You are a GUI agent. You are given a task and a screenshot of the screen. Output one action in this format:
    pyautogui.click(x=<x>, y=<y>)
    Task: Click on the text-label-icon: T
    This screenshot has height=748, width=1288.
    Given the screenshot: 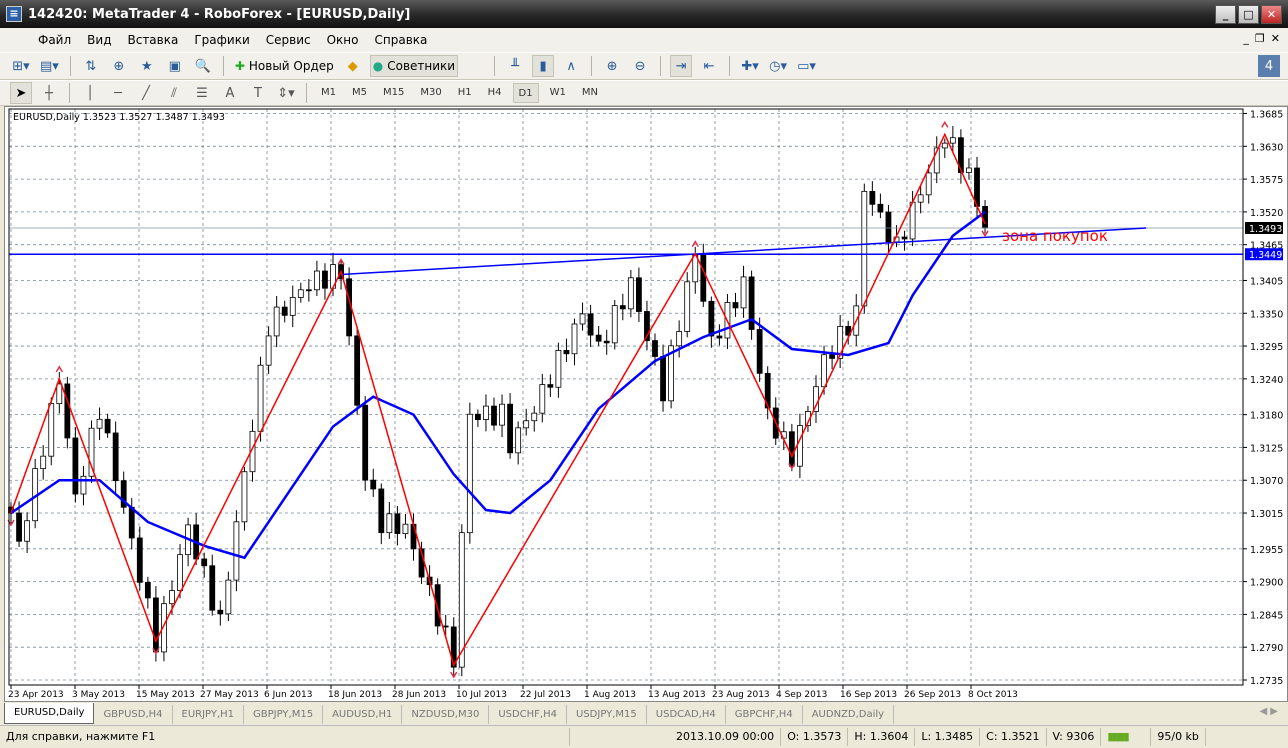 What is the action you would take?
    pyautogui.click(x=258, y=93)
    